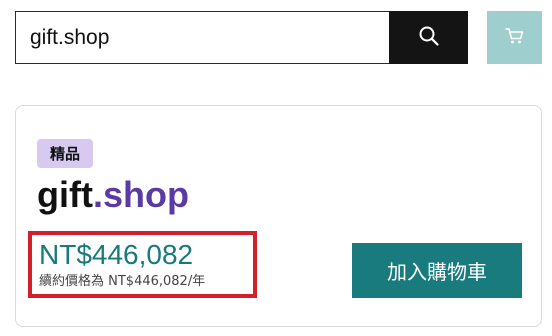 This screenshot has width=552, height=336. What do you see at coordinates (65, 194) in the screenshot?
I see `domain-sld: gift` at bounding box center [65, 194].